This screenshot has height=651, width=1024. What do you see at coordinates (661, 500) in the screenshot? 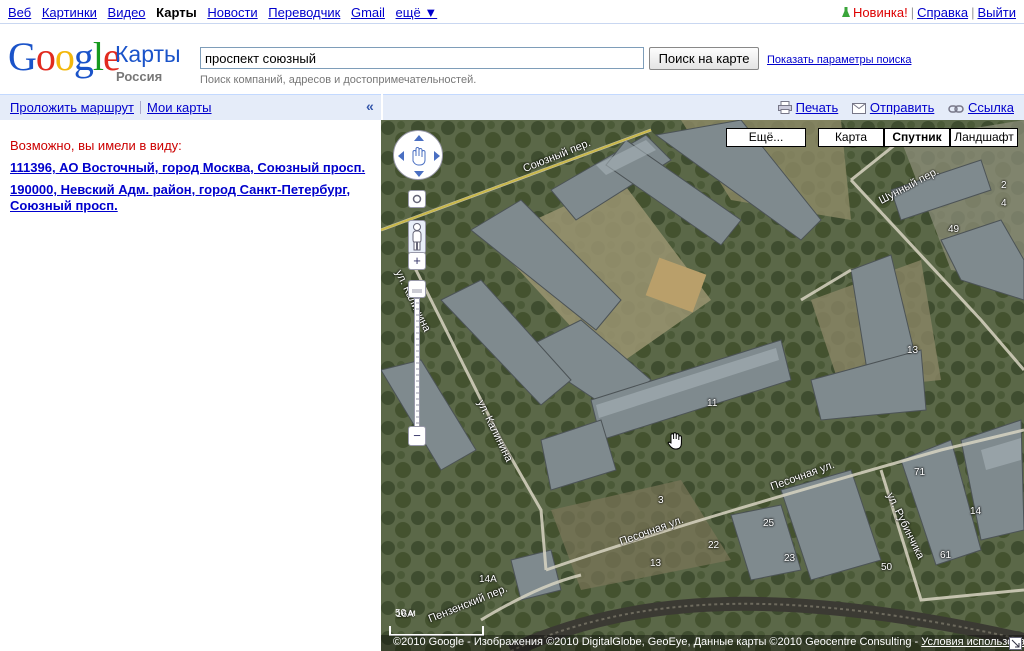
I see `house-number: 3` at bounding box center [661, 500].